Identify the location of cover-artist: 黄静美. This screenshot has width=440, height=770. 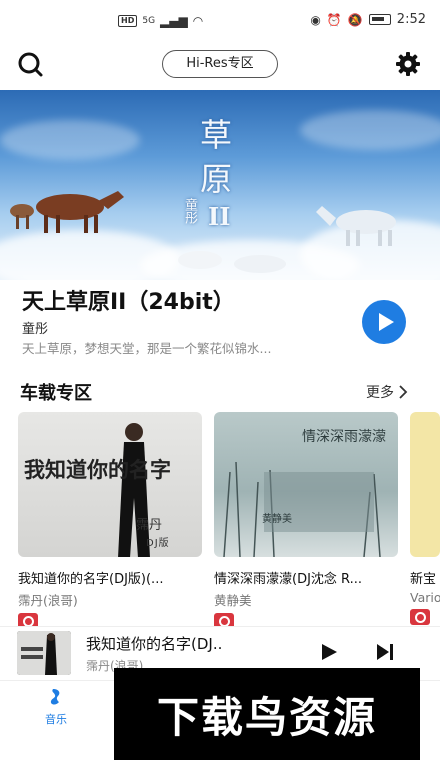
(277, 519).